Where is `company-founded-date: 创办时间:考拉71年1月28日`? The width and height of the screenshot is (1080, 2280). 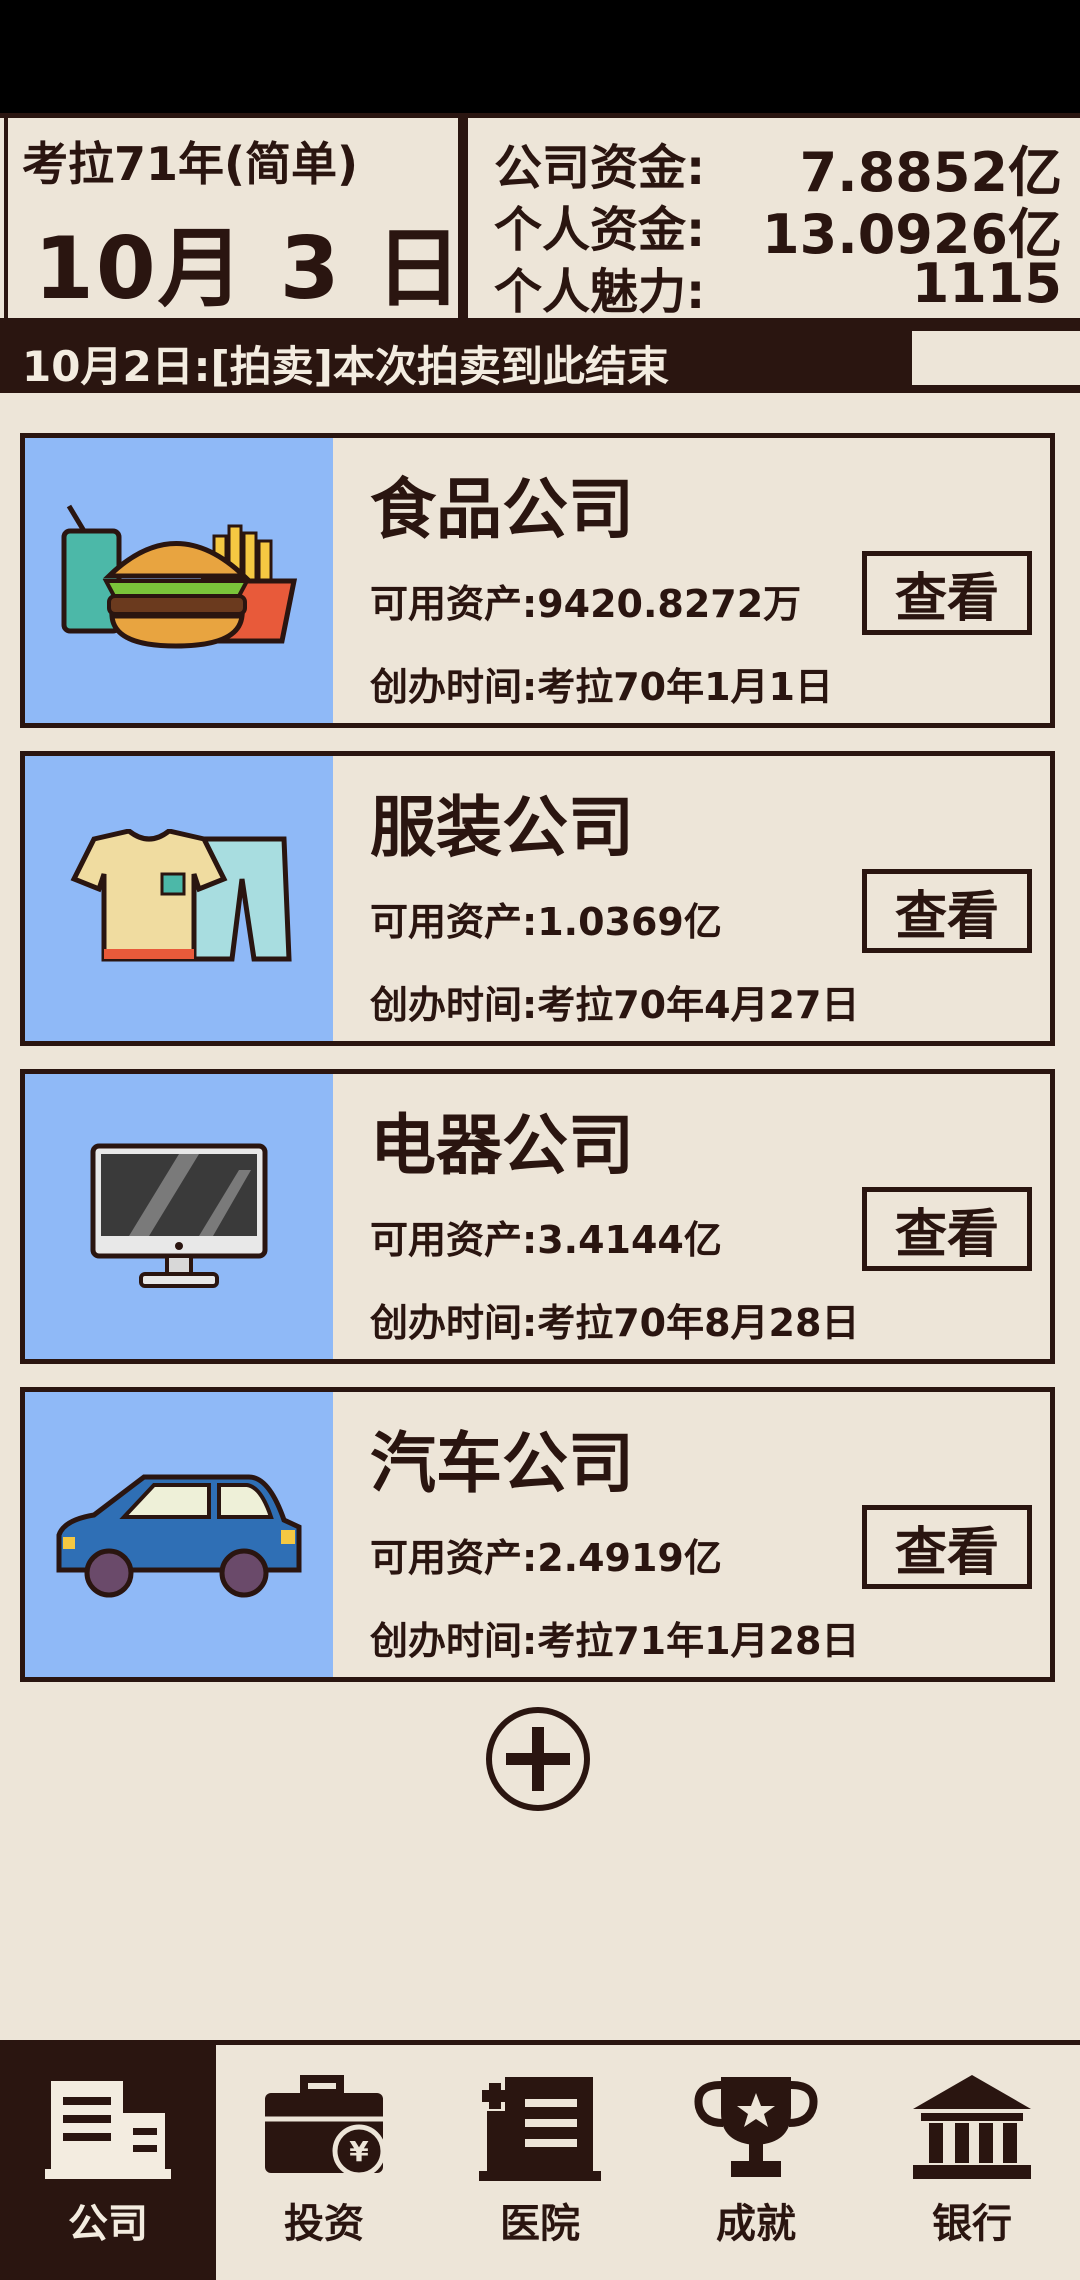 company-founded-date: 创办时间:考拉71年1月28日 is located at coordinates (615, 1641).